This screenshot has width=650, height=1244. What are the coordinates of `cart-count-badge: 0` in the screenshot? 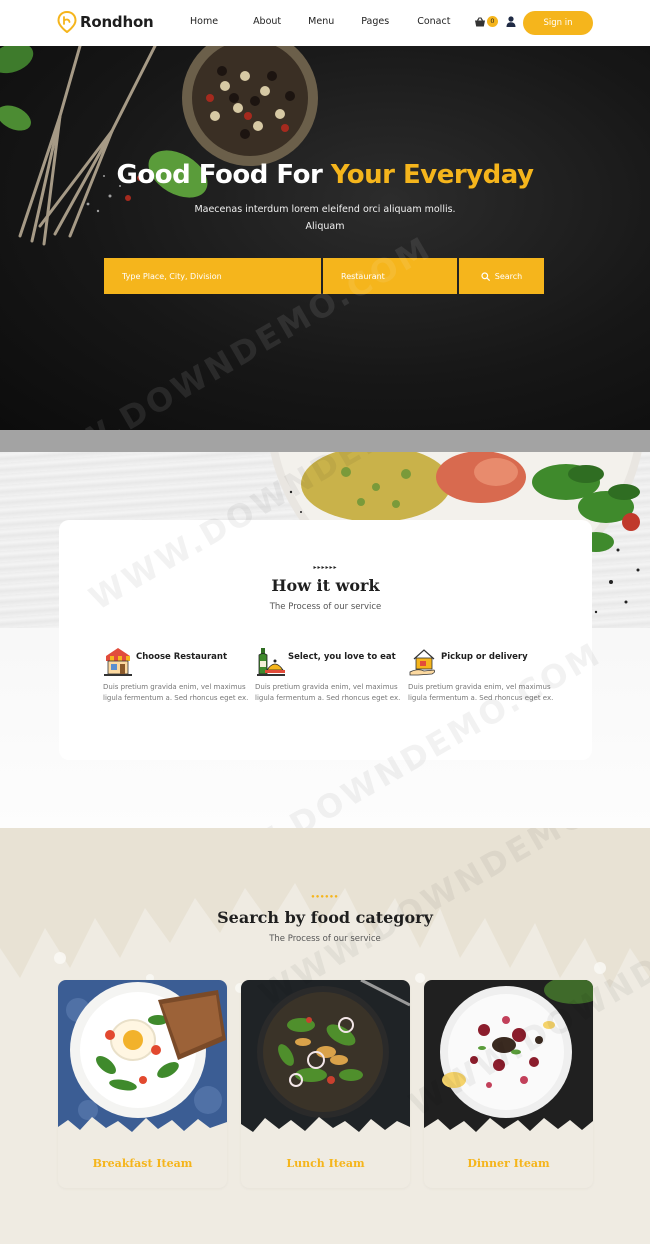 It's located at (492, 21).